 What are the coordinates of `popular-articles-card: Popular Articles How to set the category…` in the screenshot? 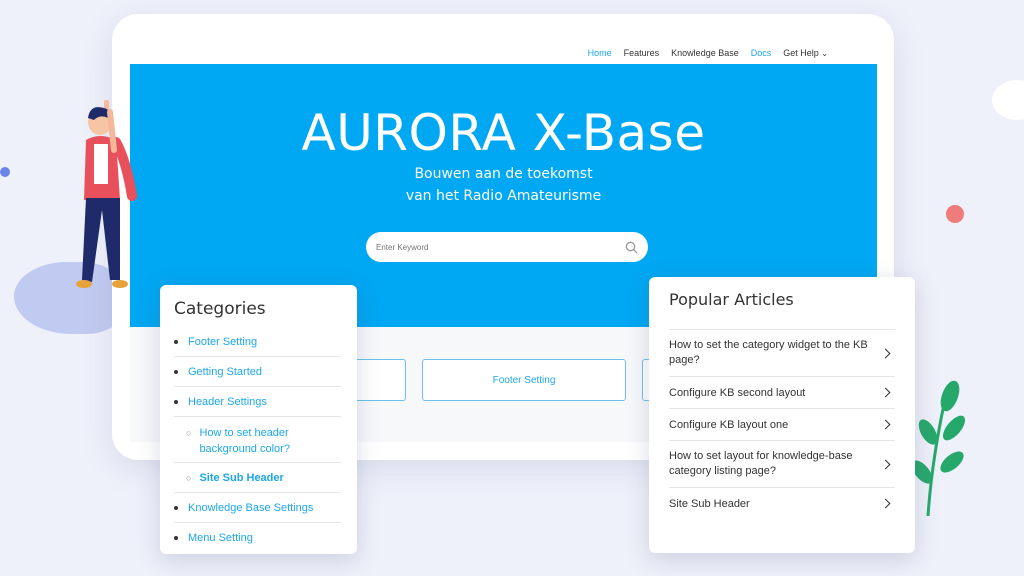 It's located at (782, 415).